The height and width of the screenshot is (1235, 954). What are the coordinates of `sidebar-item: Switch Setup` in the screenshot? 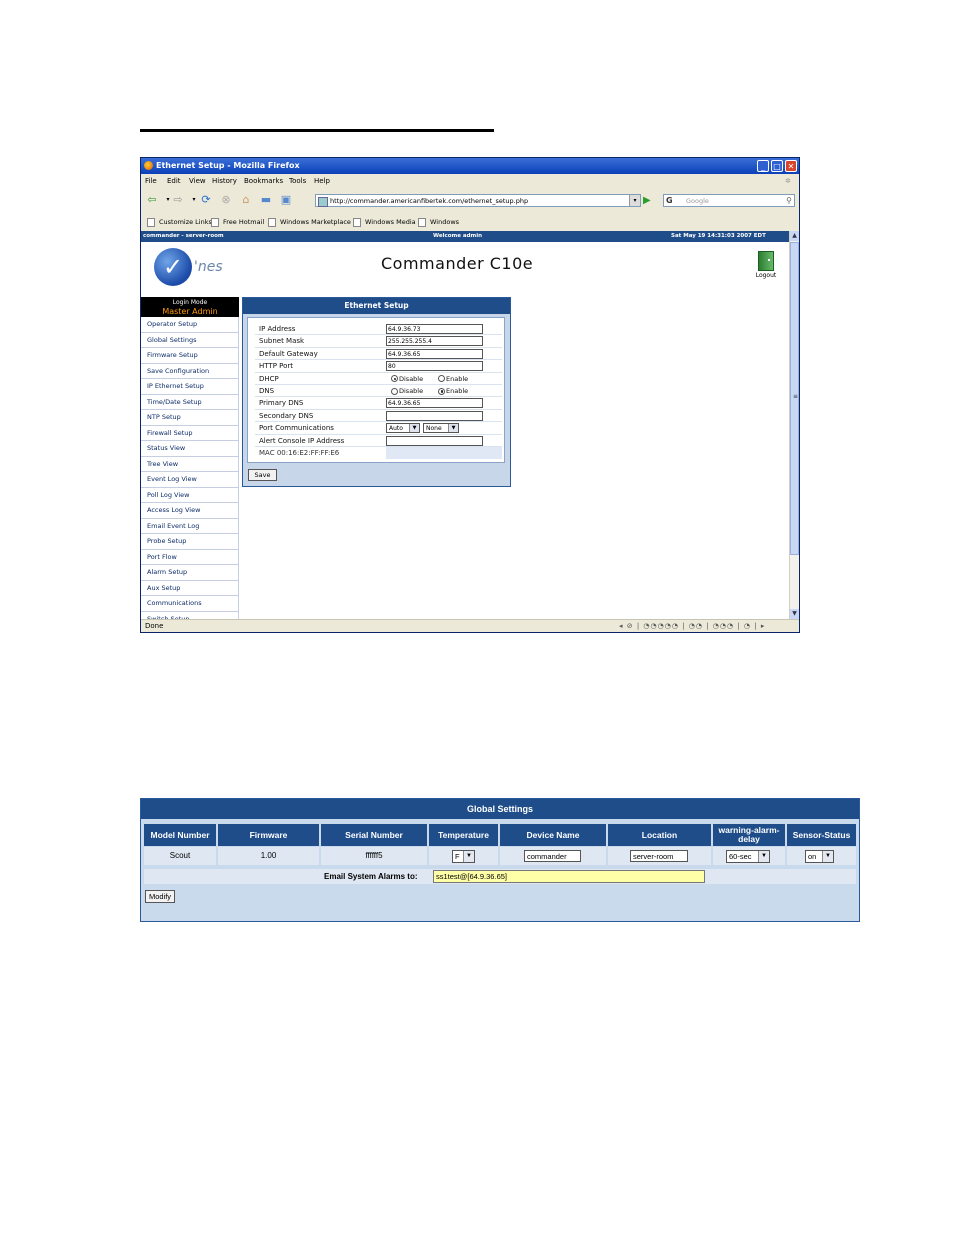 It's located at (190, 615).